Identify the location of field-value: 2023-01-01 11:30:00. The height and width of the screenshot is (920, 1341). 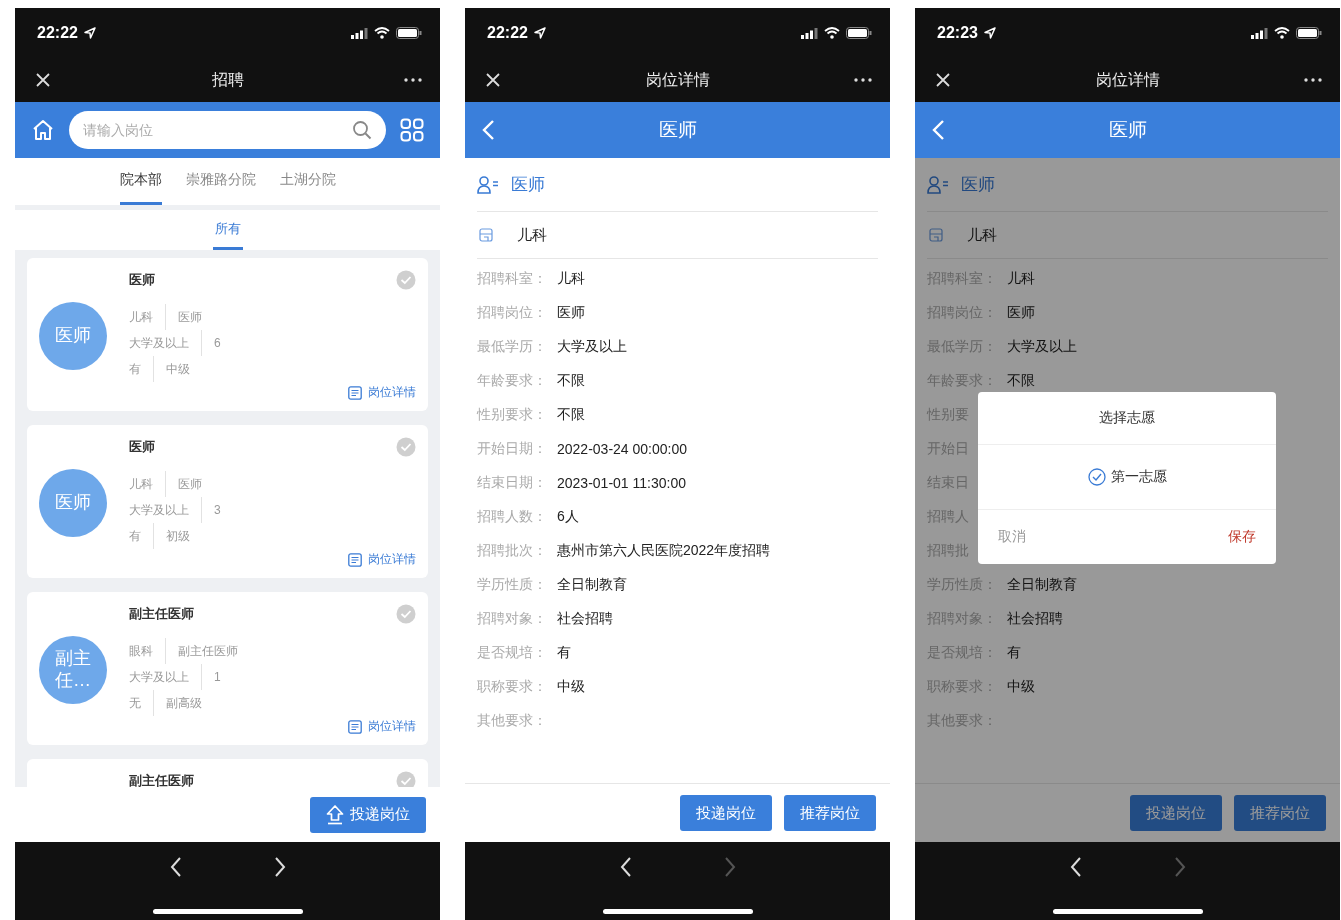
(621, 483).